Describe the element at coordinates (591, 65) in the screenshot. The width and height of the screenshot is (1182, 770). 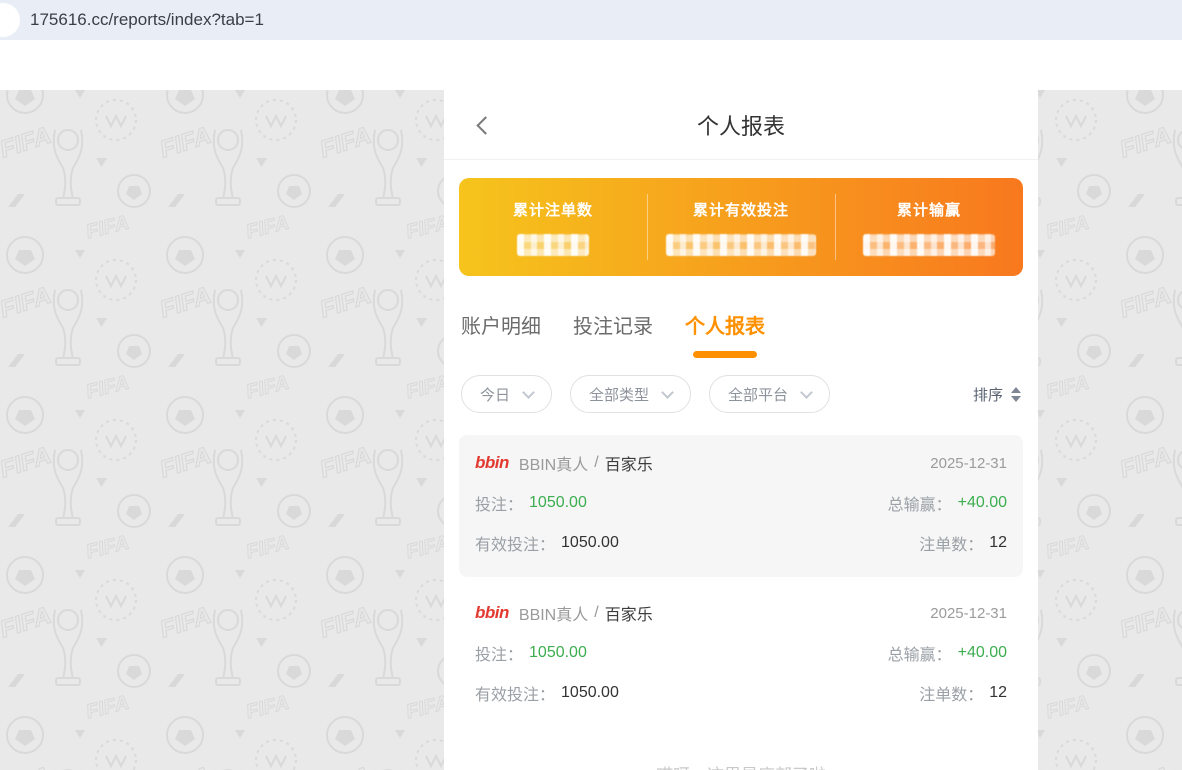
I see `top-white-strip` at that location.